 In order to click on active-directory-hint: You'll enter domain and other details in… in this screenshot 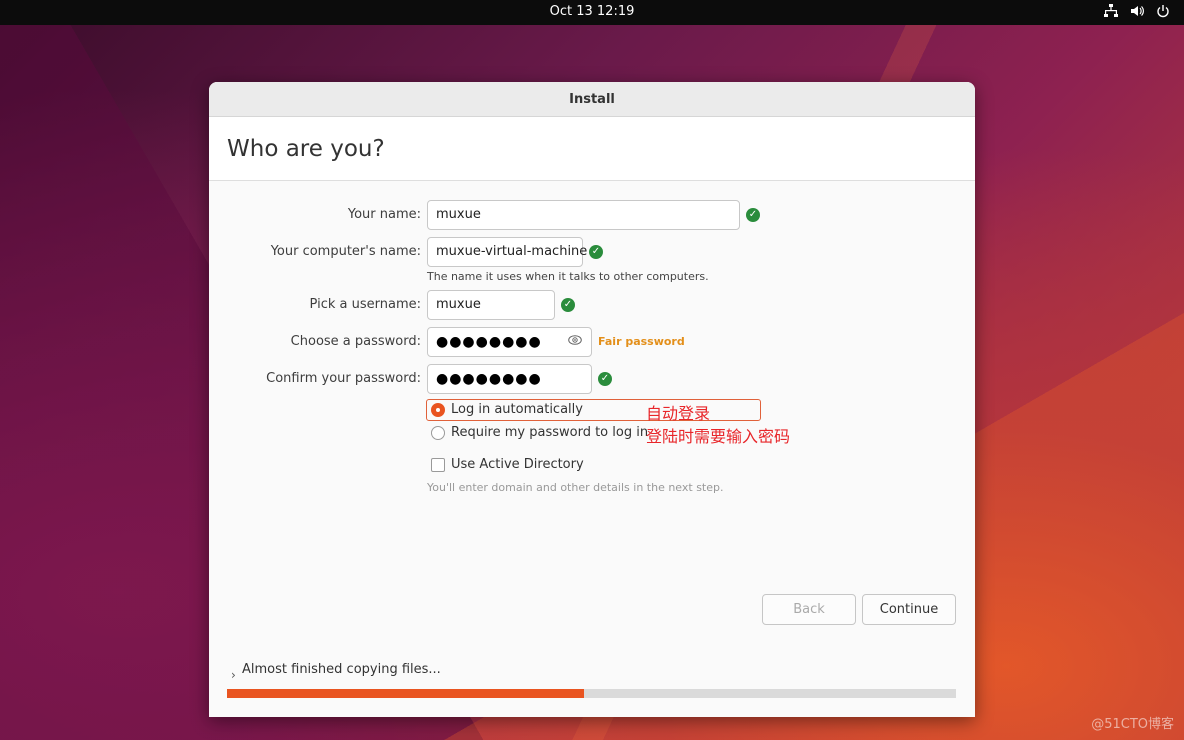, I will do `click(575, 487)`.